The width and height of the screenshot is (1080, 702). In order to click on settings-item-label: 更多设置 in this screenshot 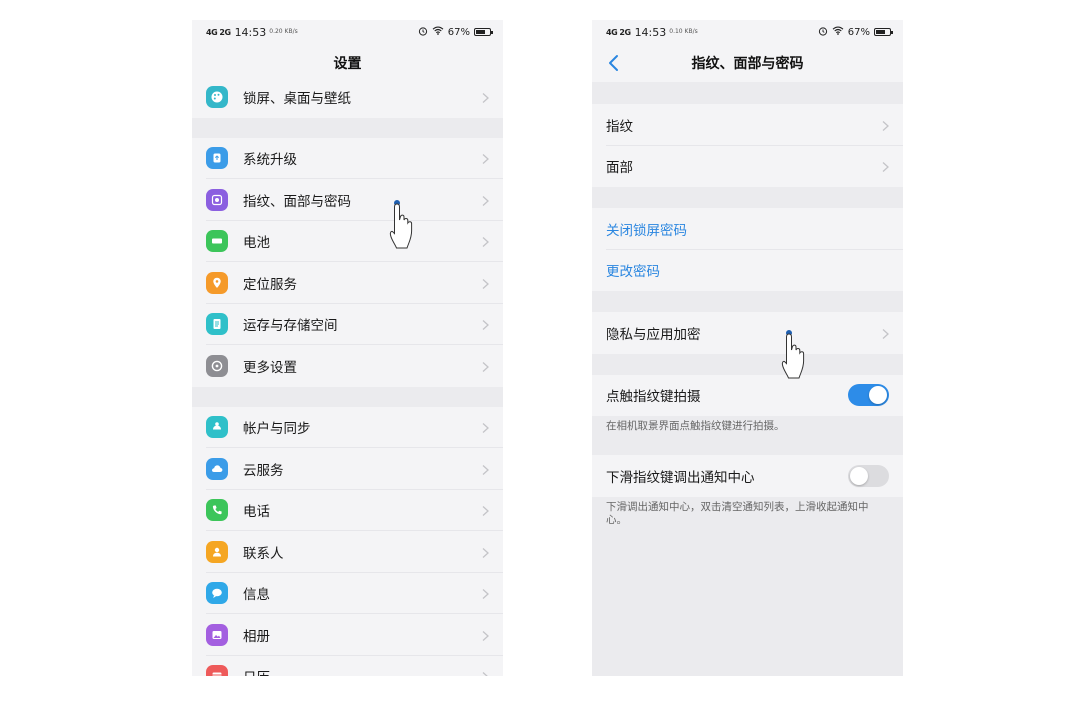, I will do `click(270, 367)`.